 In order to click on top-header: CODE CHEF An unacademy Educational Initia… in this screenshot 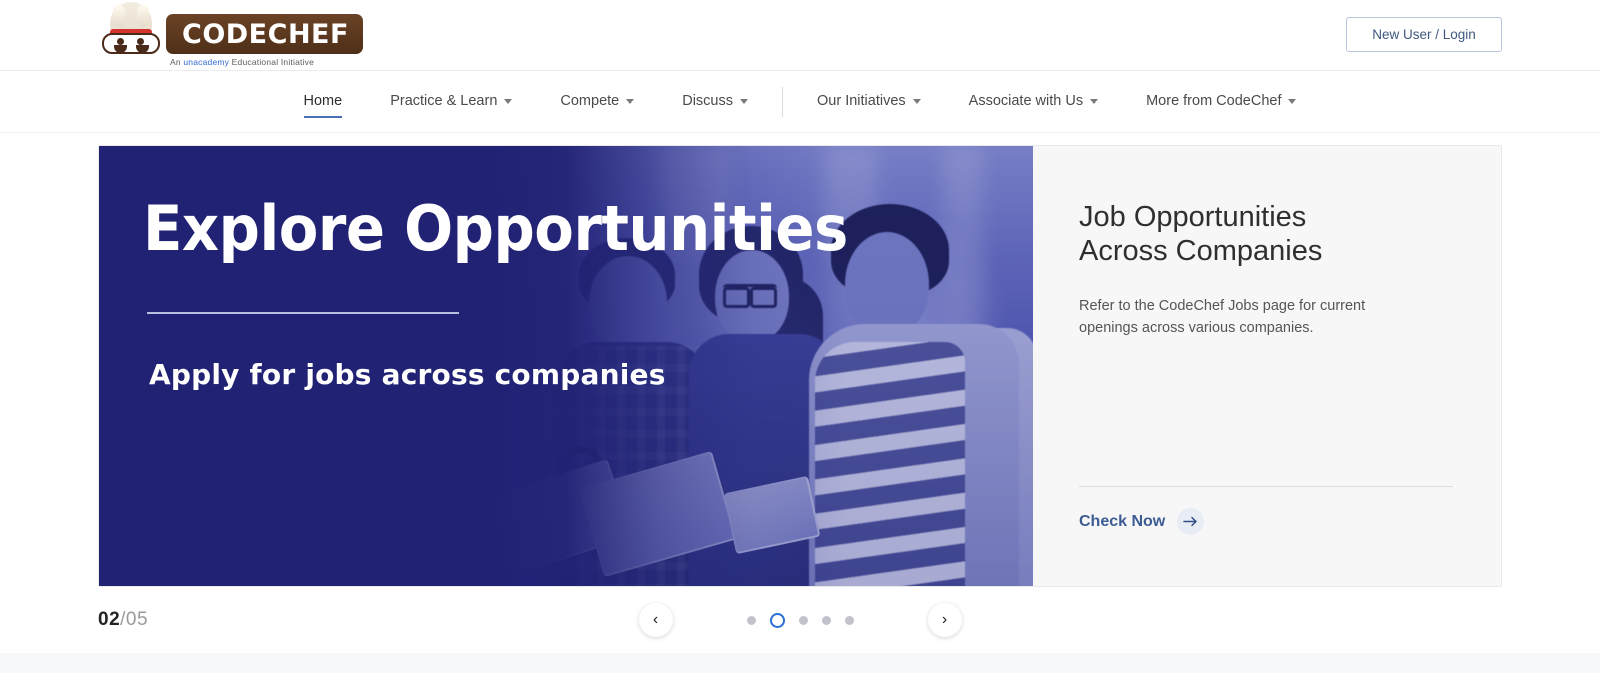, I will do `click(800, 35)`.